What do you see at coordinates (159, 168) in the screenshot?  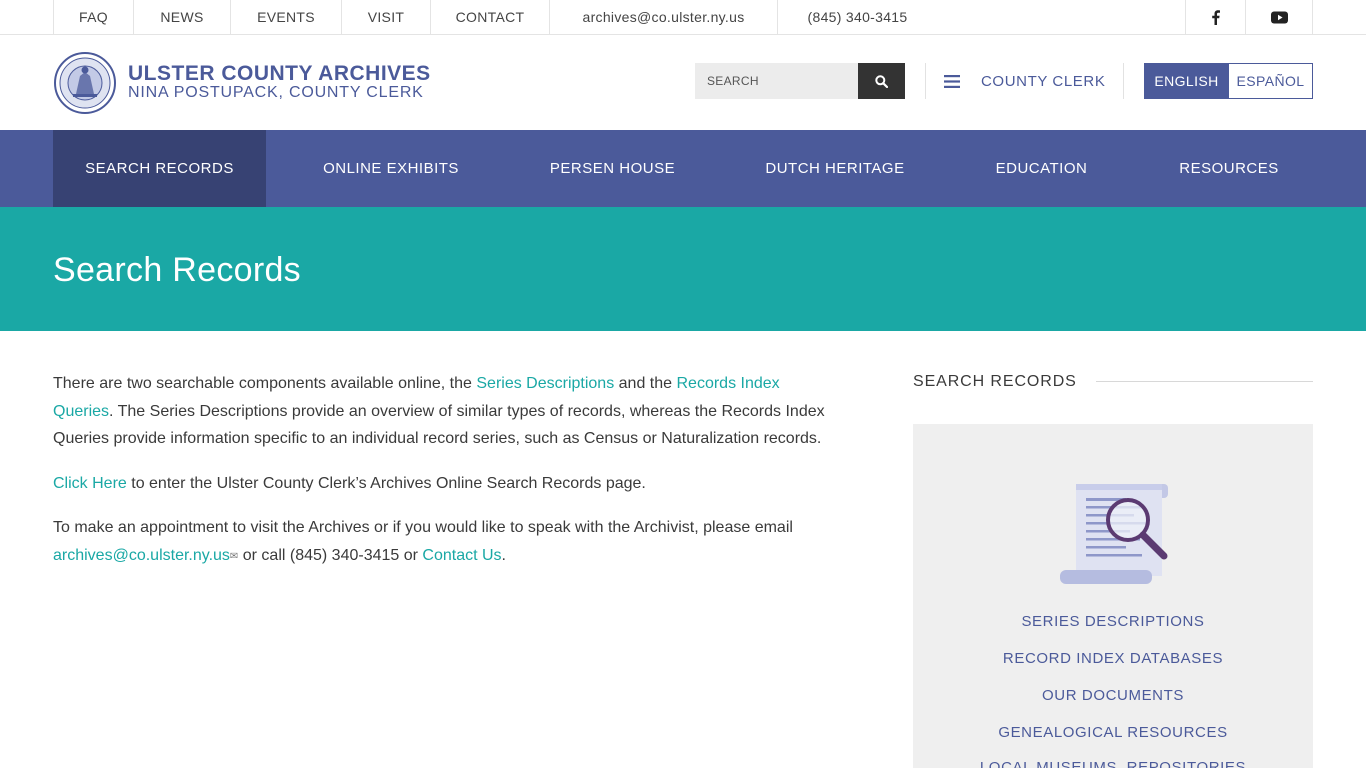 I see `nav-item-search-records: SEARCH RECORDS` at bounding box center [159, 168].